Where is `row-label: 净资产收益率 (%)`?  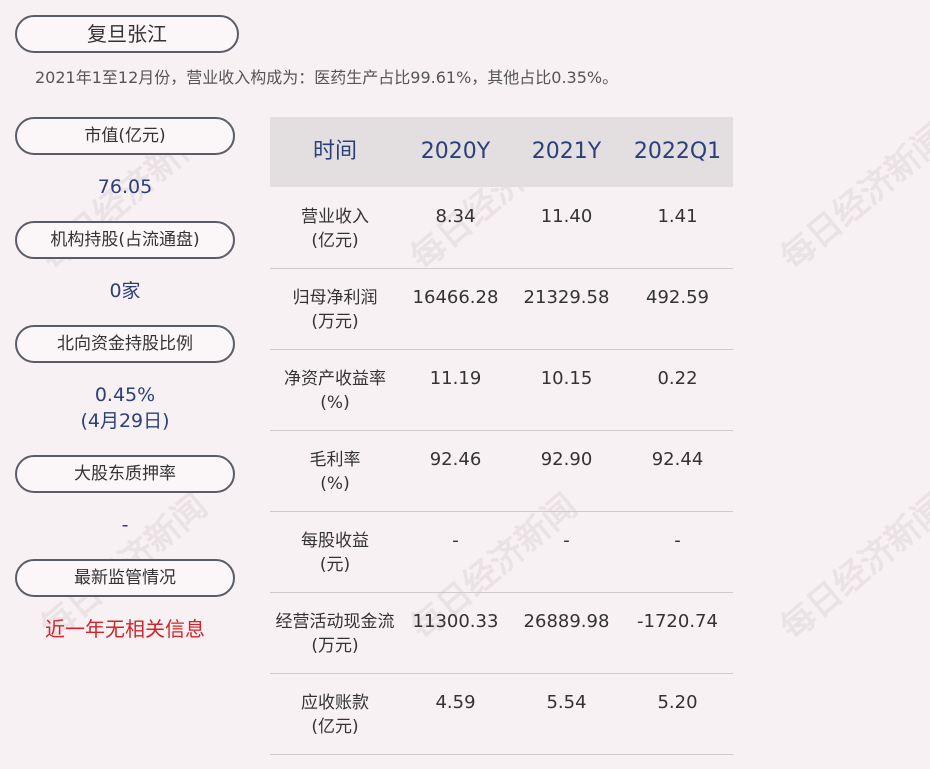 row-label: 净资产收益率 (%) is located at coordinates (335, 391).